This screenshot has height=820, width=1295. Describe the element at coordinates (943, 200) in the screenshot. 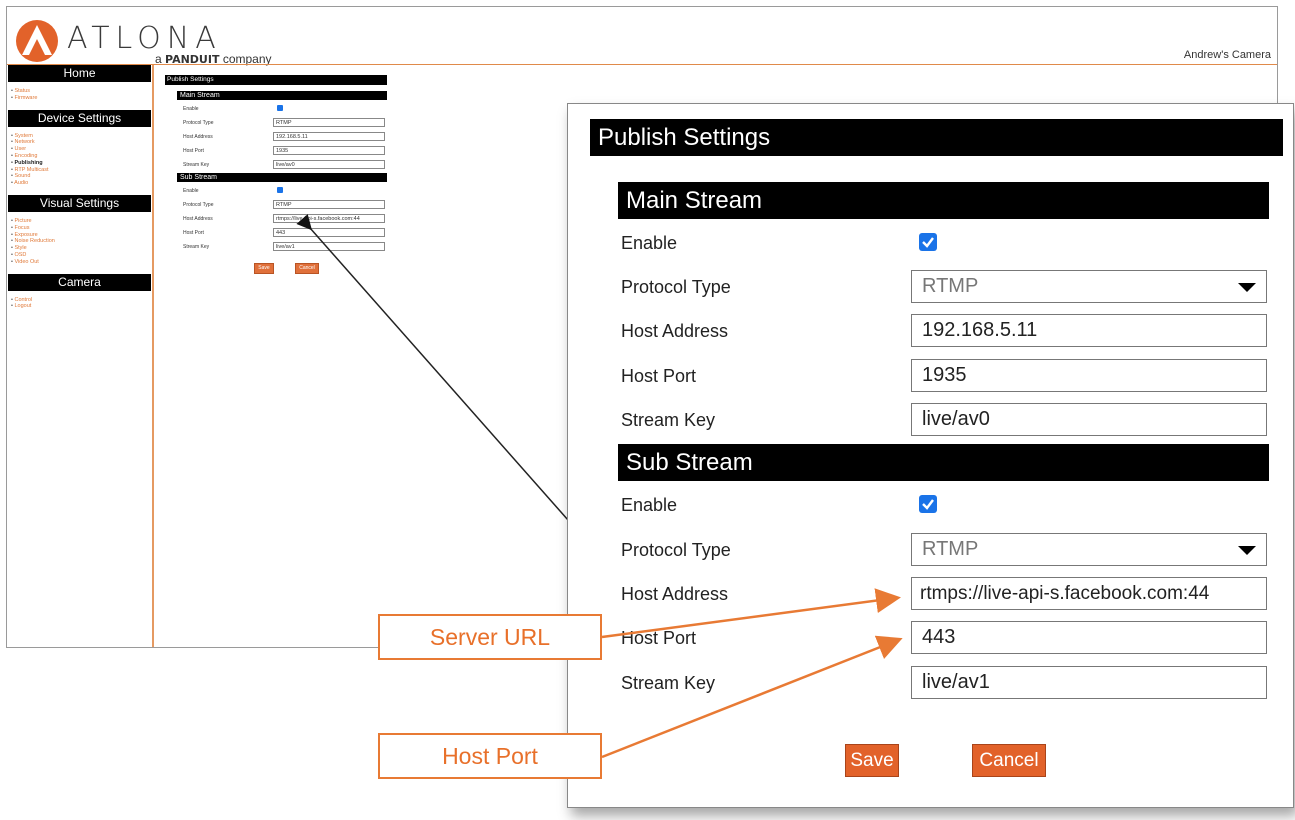

I see `main-stream-heading: Main Stream` at that location.